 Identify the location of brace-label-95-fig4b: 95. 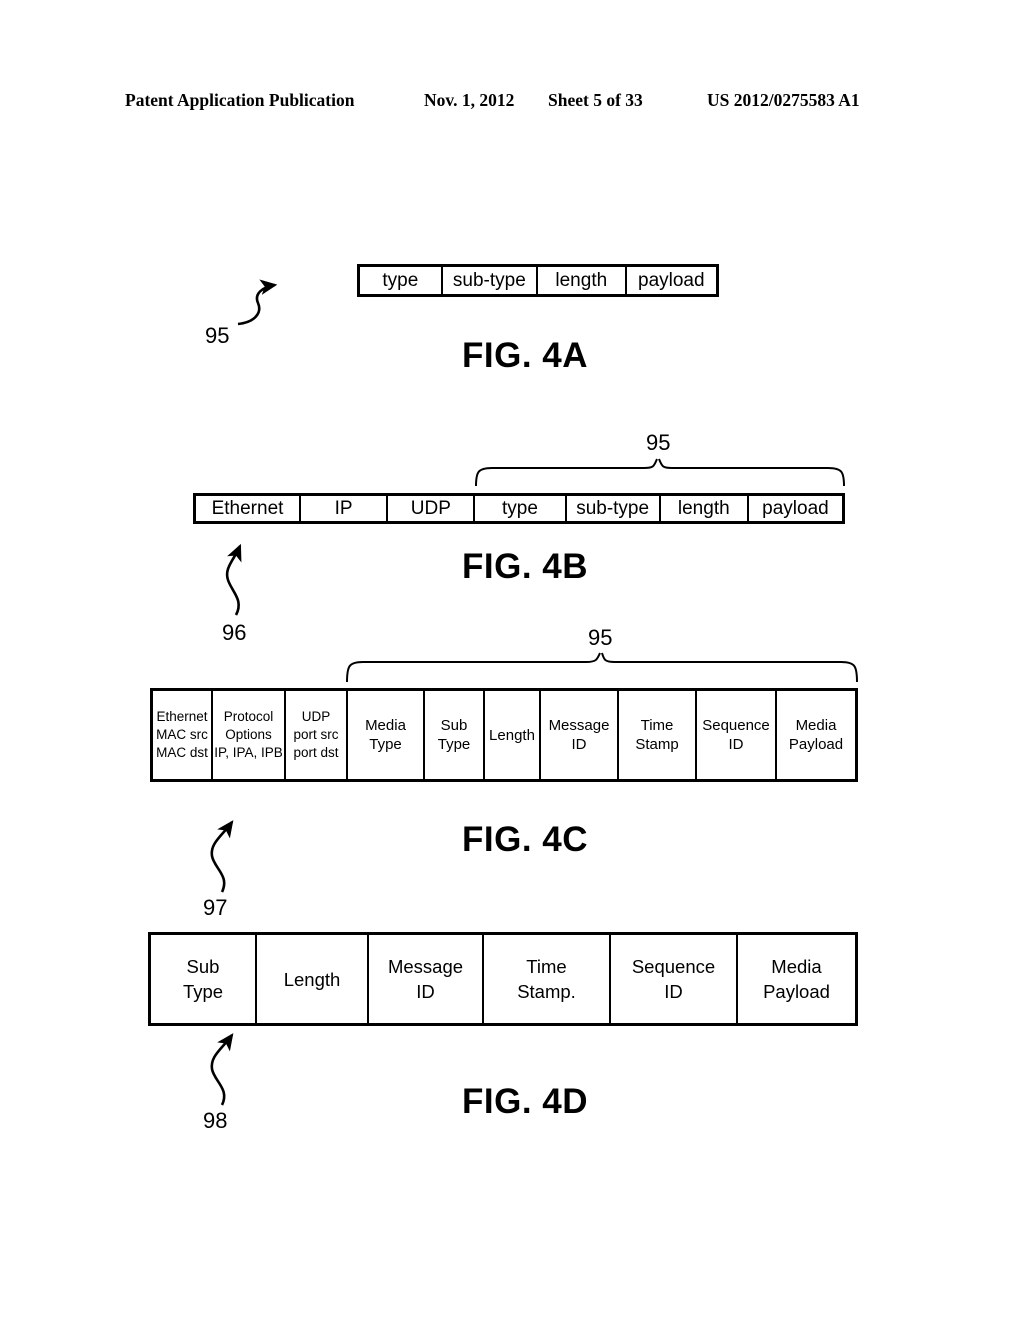
(658, 442).